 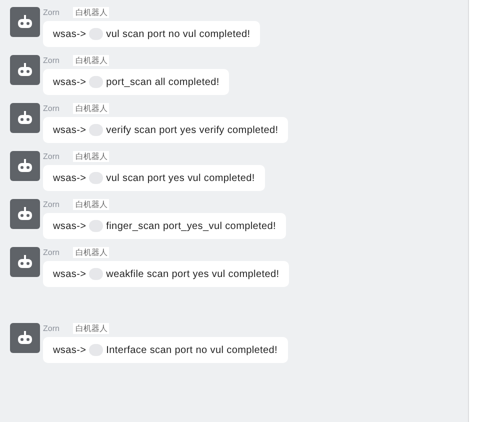 I want to click on message-text: vul scan port yes vul completed!, so click(x=180, y=178).